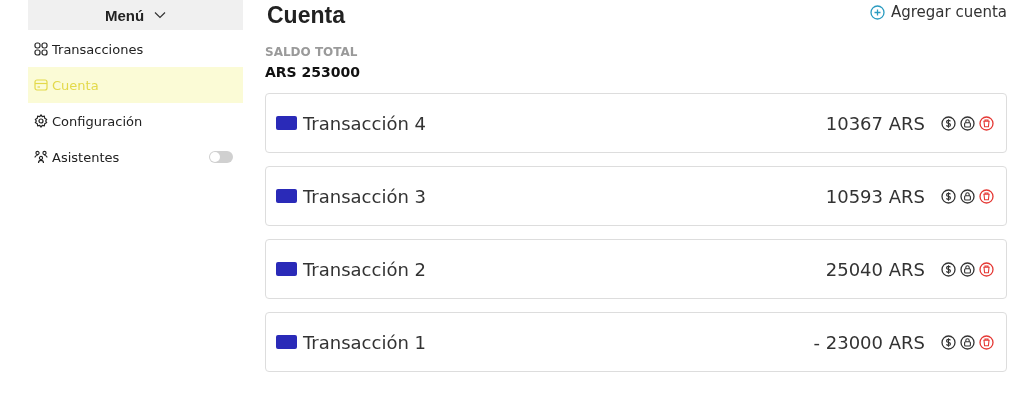 This screenshot has width=1024, height=402. Describe the element at coordinates (135, 49) in the screenshot. I see `sidebar-item: Transacciones` at that location.